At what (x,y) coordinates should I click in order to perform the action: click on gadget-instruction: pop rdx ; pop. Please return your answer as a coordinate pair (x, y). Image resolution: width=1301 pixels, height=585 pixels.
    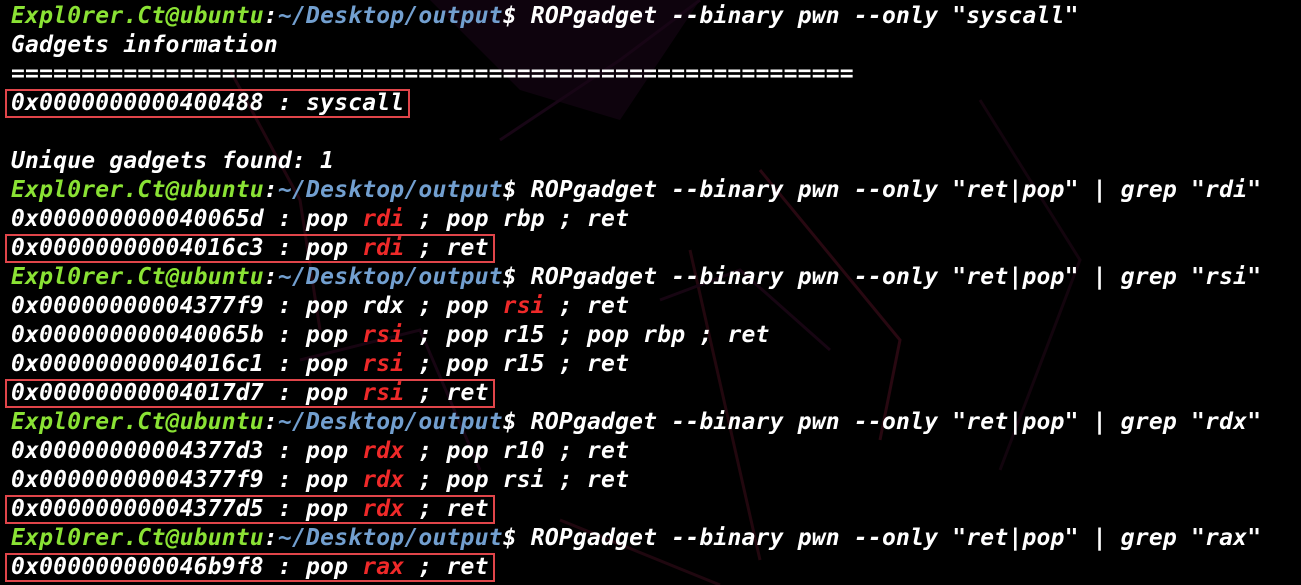
    Looking at the image, I should click on (404, 306).